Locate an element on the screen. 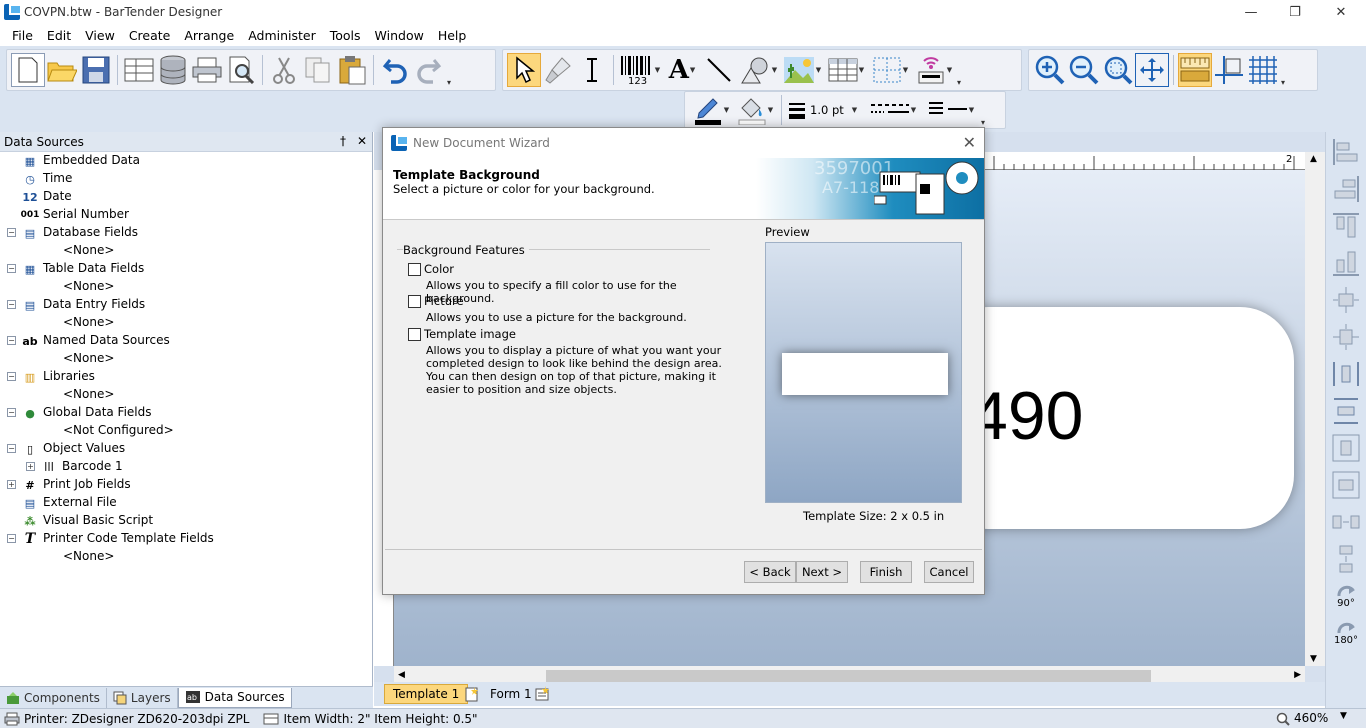 The height and width of the screenshot is (728, 1366). scroll-up-icon: ▲ is located at coordinates (1313, 159).